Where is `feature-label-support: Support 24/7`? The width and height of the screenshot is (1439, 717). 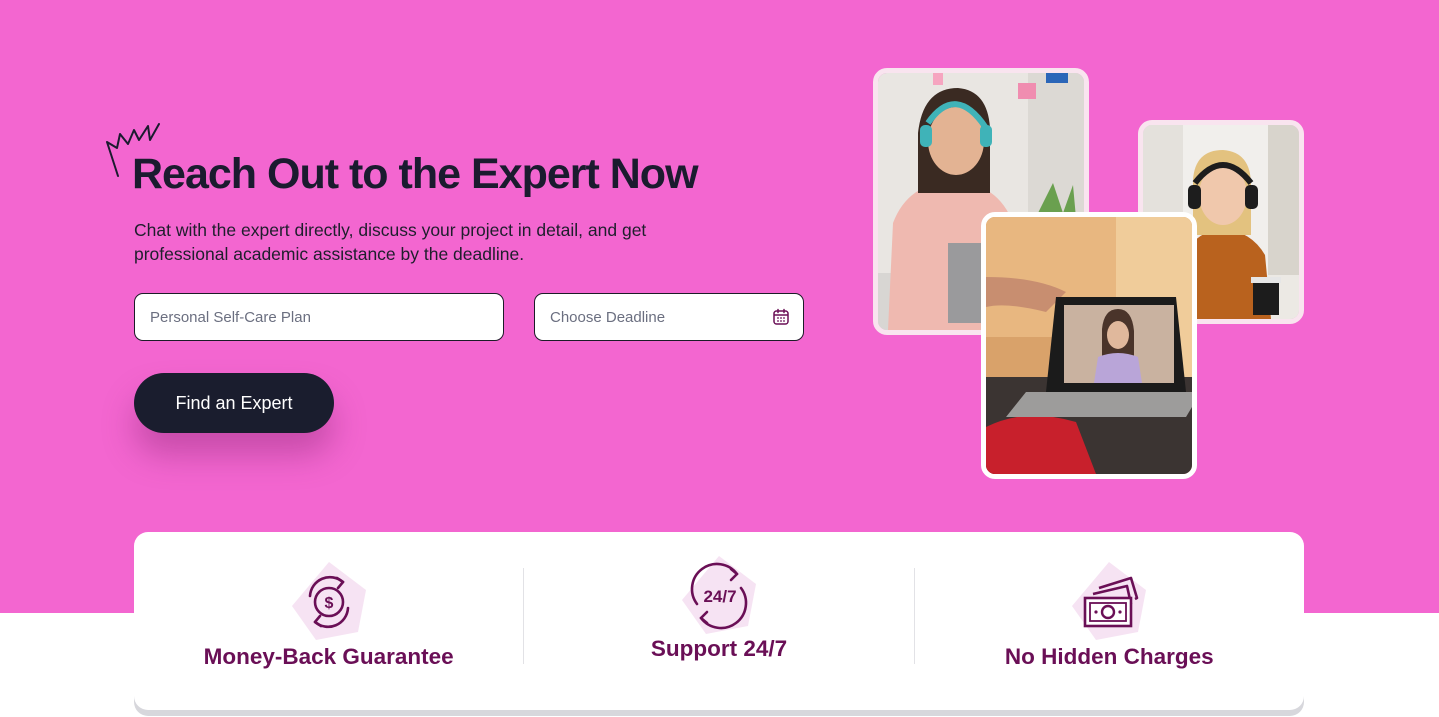 feature-label-support: Support 24/7 is located at coordinates (719, 648).